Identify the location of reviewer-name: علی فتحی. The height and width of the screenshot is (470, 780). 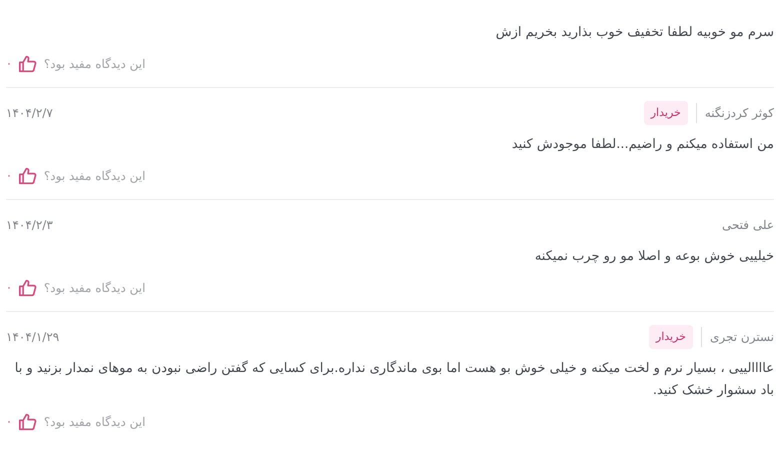
(748, 225).